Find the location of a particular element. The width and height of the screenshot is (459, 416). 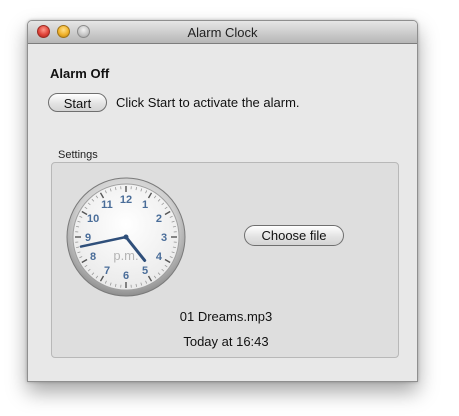

settings-label: Settings is located at coordinates (78, 155).